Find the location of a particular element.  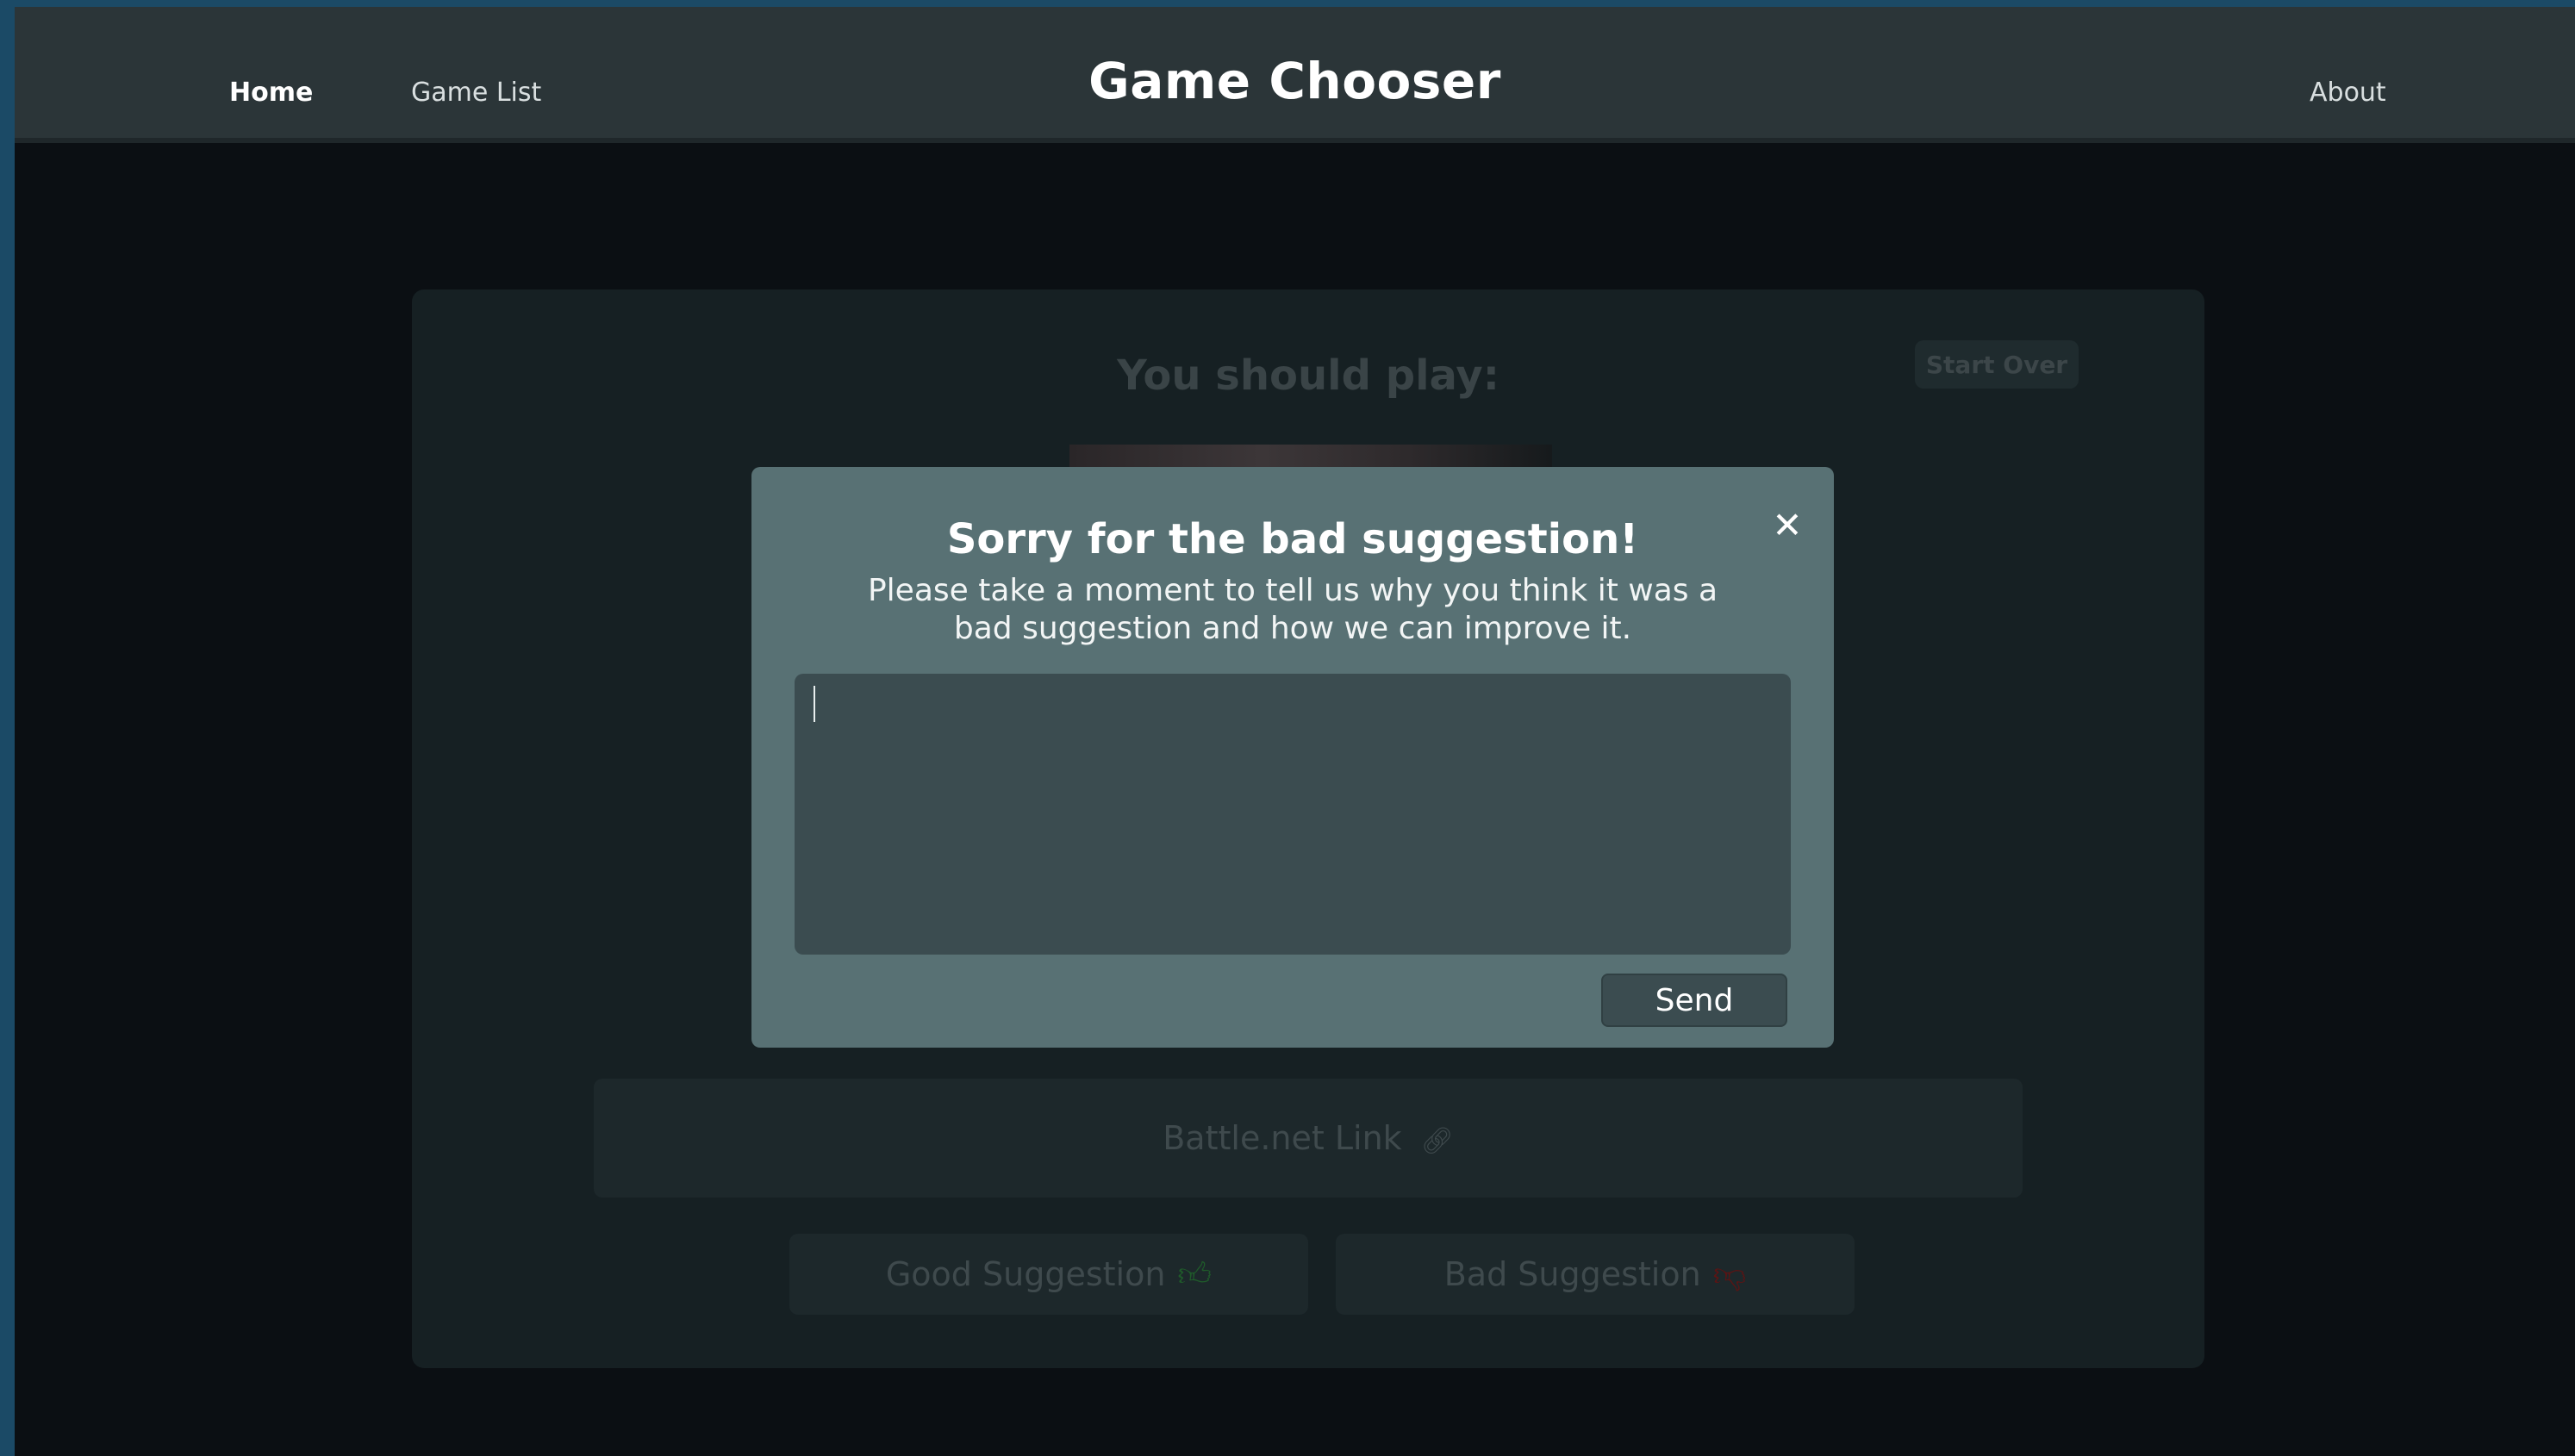

link-icon: 🔗︎ is located at coordinates (1437, 1141).